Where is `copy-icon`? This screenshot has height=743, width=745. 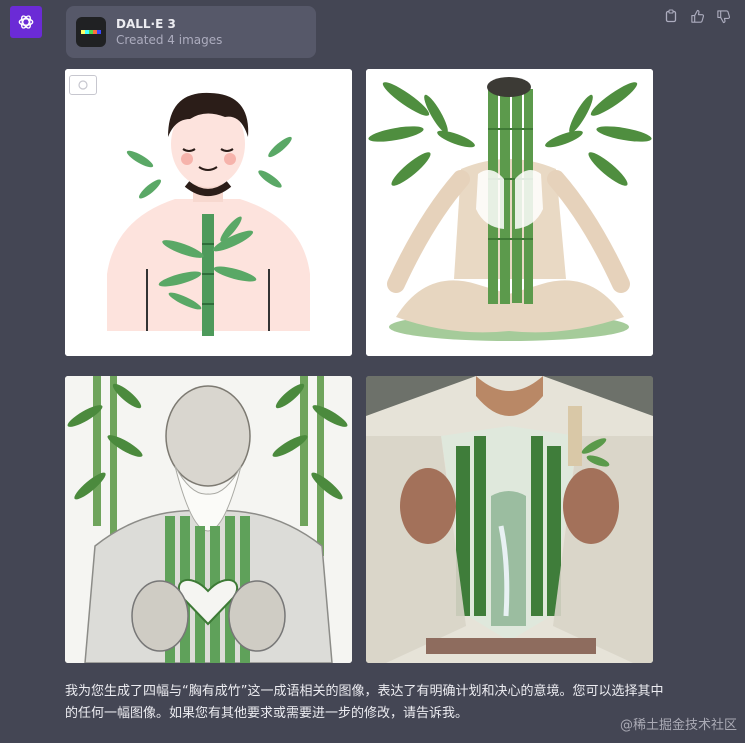
copy-icon is located at coordinates (671, 16).